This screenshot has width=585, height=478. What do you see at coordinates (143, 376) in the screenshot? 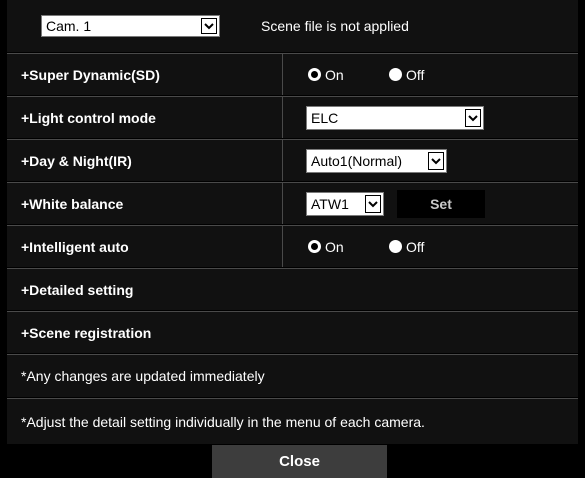
I see `note-updated-immediately: *Any changes are updated immediately` at bounding box center [143, 376].